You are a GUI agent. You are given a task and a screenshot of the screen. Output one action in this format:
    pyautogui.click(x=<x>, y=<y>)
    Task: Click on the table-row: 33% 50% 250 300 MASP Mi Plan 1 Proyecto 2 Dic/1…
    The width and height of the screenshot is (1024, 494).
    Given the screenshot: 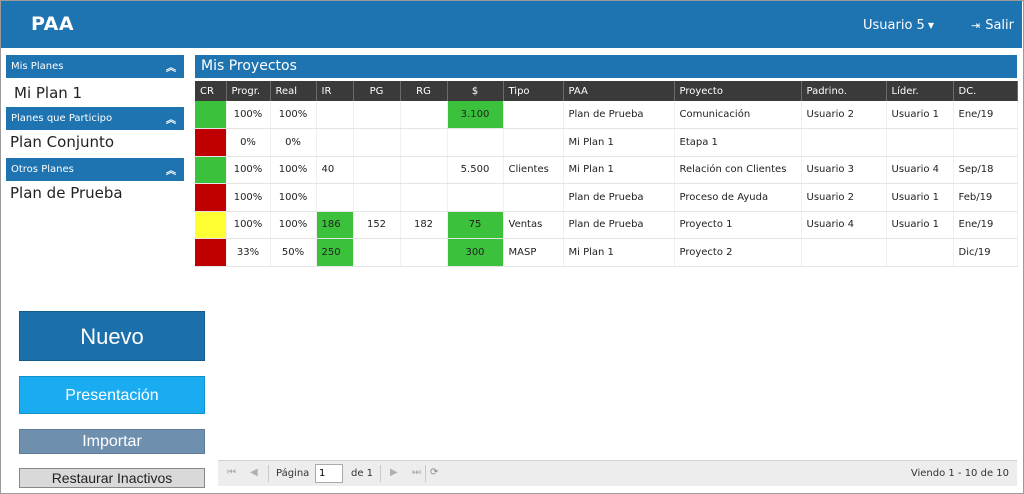 What is the action you would take?
    pyautogui.click(x=606, y=252)
    